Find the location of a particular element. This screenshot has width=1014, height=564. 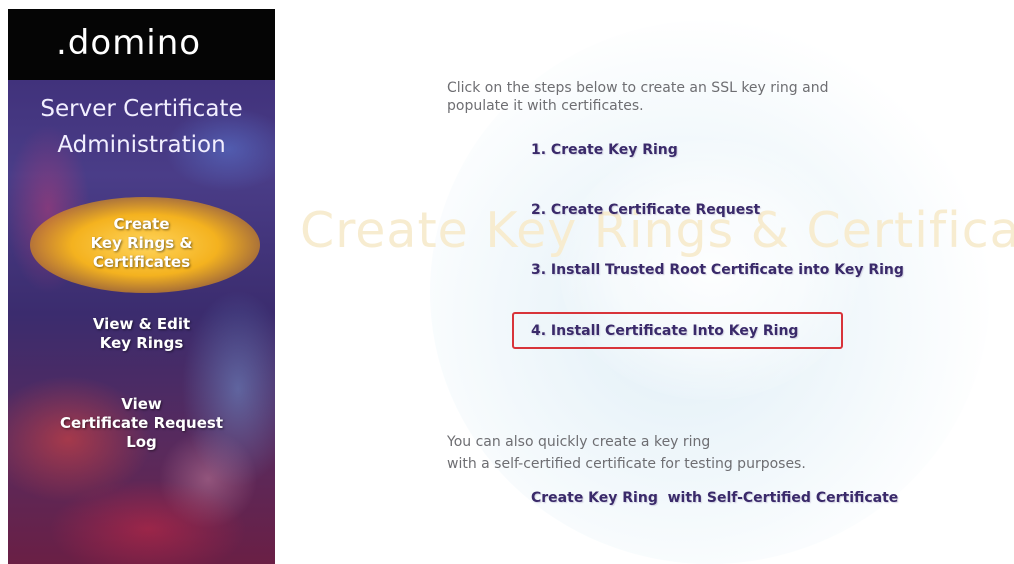

domino-logo: .domino is located at coordinates (129, 43).